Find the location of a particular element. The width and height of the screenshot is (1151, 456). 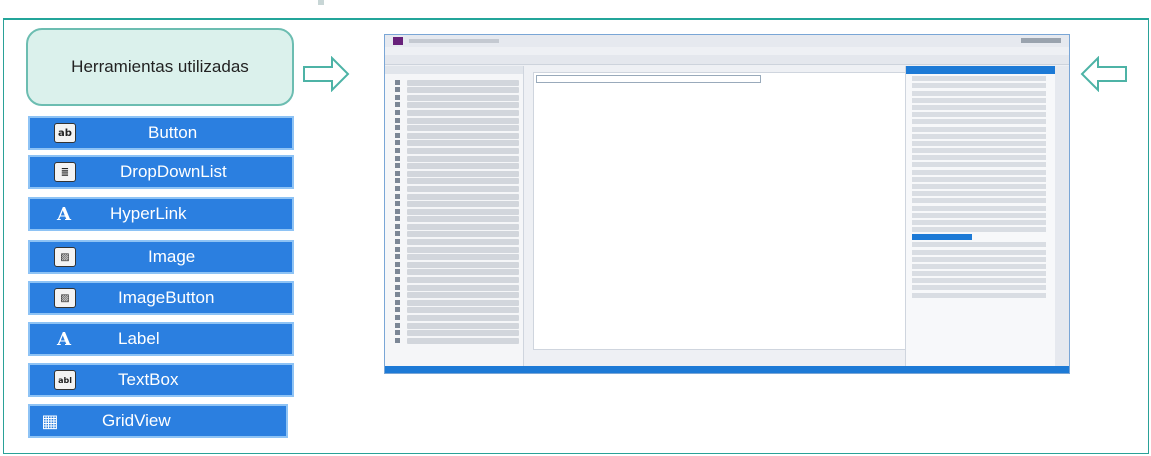

tool-label: ImageButton is located at coordinates (166, 297).